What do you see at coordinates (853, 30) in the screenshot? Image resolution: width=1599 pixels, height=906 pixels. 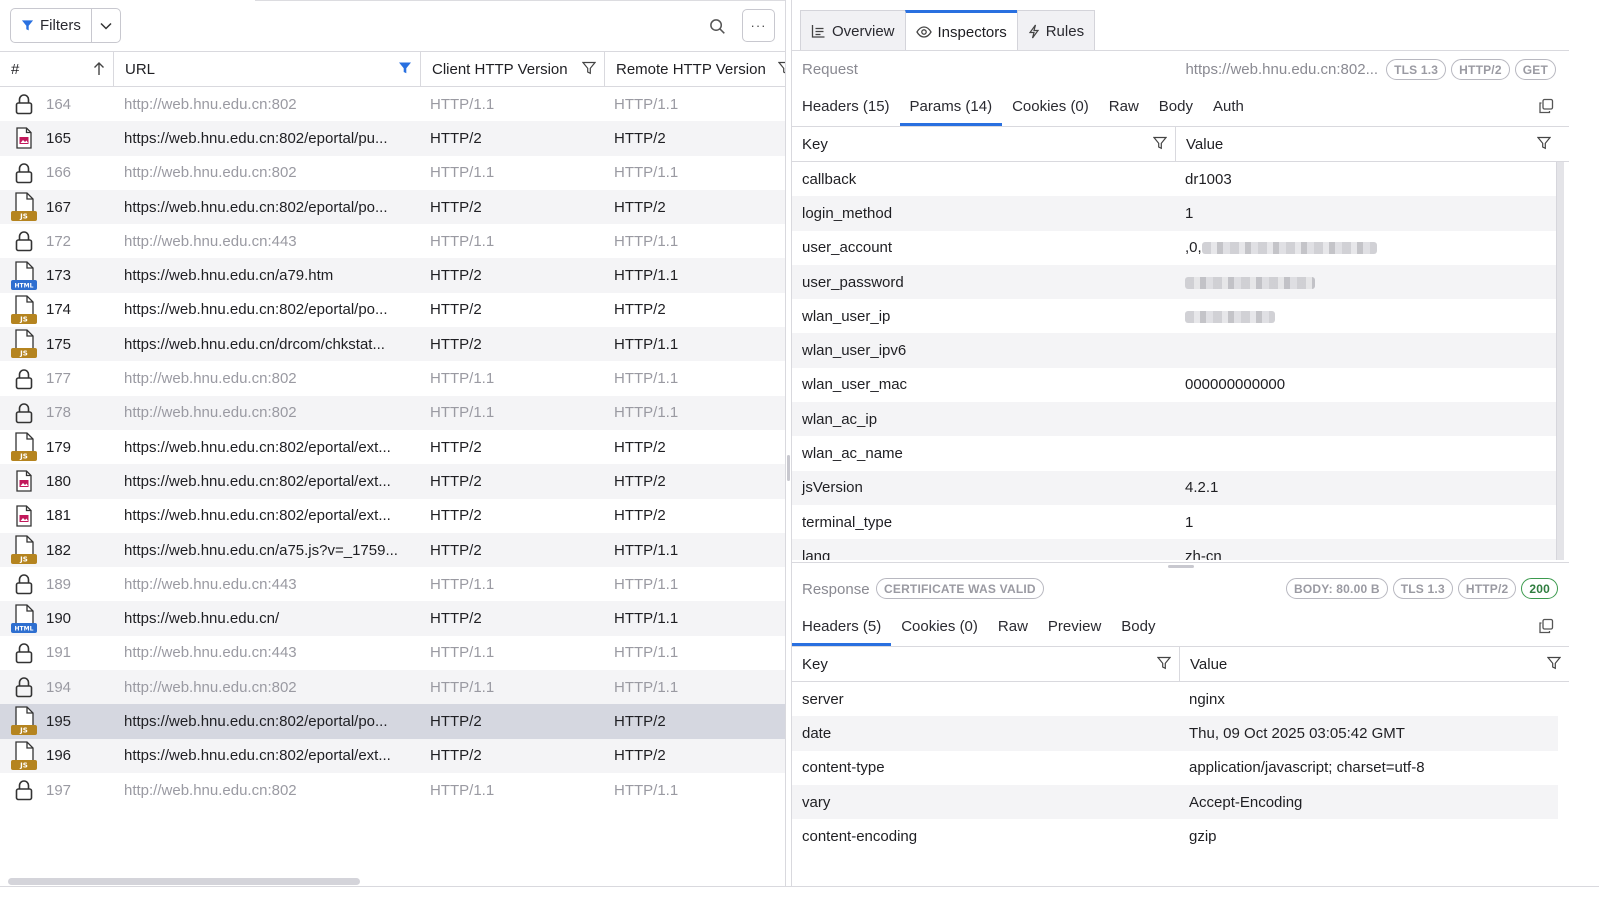 I see `tab-overview: Overview` at bounding box center [853, 30].